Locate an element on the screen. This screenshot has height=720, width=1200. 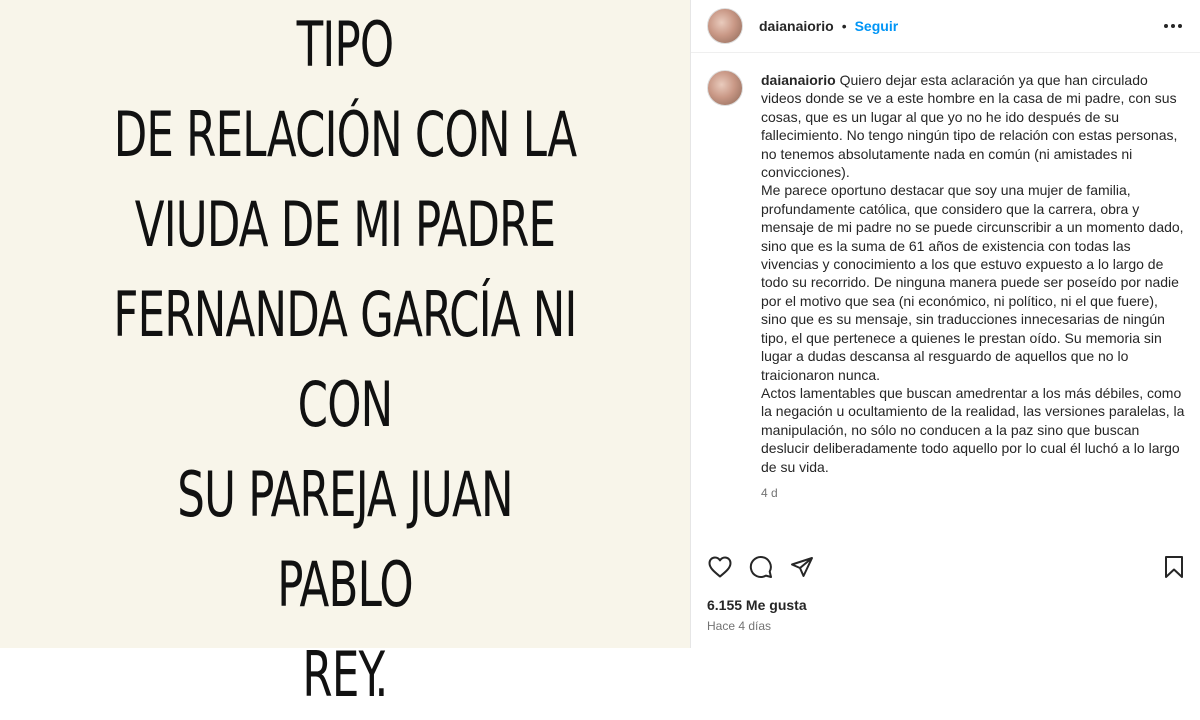
post-timestamp: Hace 4 días is located at coordinates (739, 626).